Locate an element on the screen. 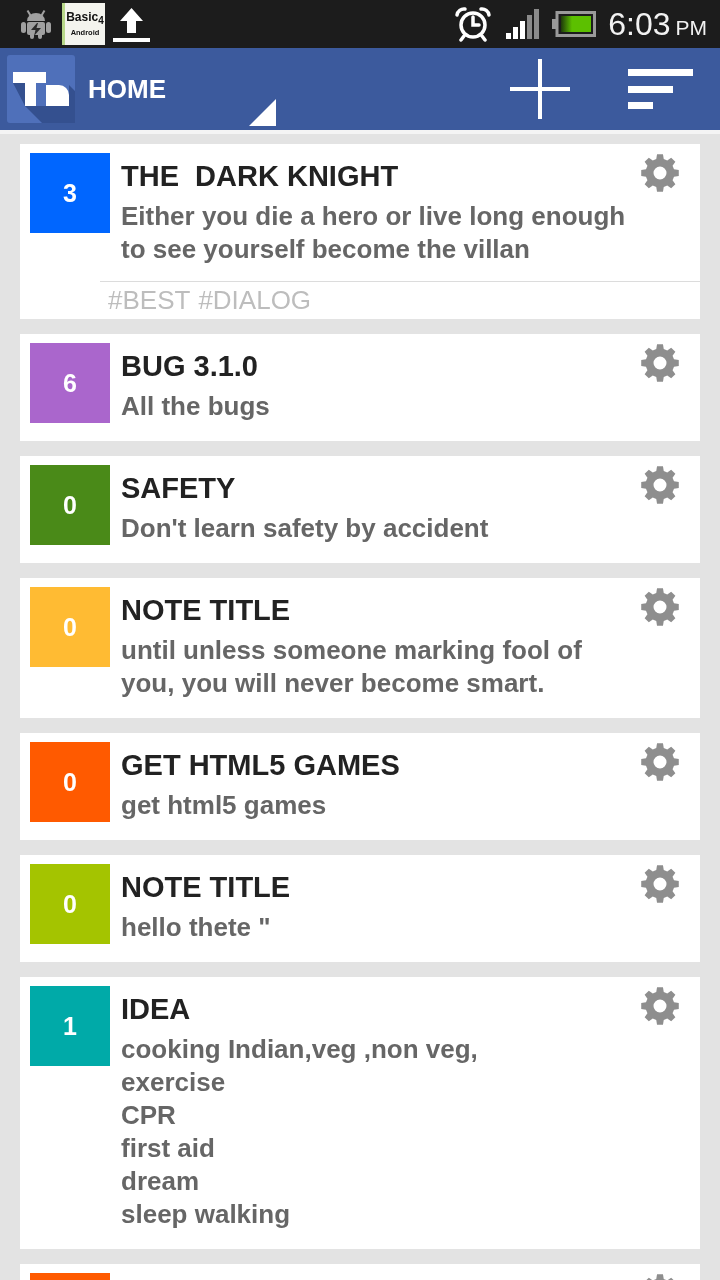  note-card: 0 NOTE TITLE until unless someone marking fool of you, you will never become smart. is located at coordinates (360, 648).